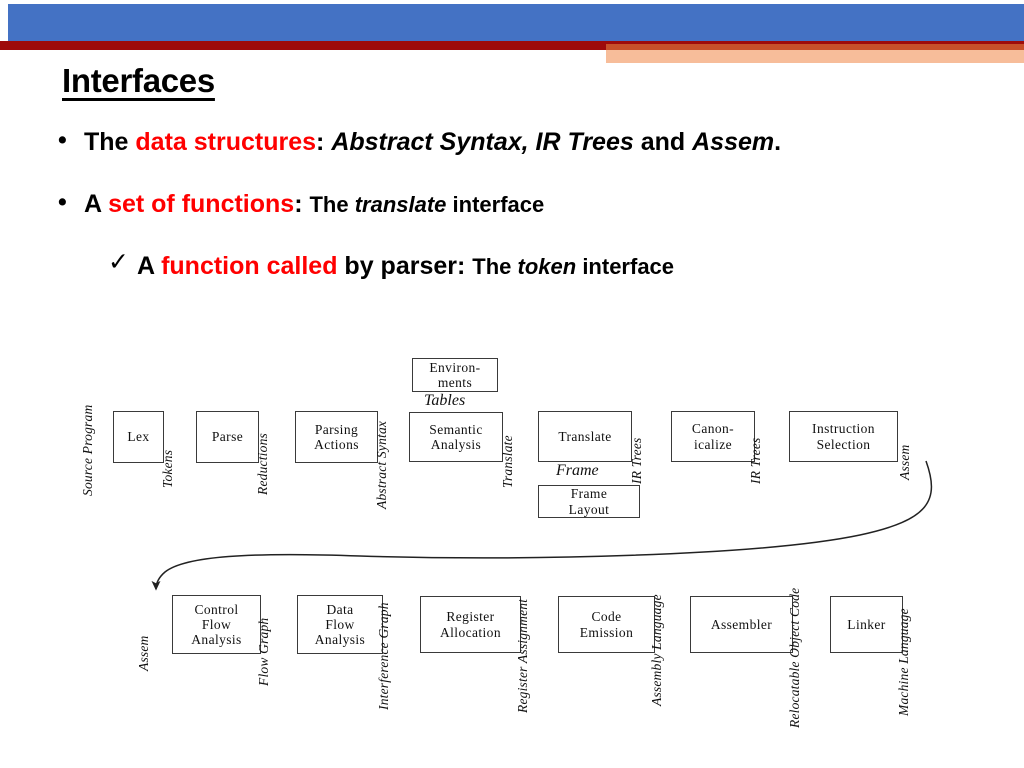  What do you see at coordinates (138, 80) in the screenshot?
I see `page-title: Interfaces` at bounding box center [138, 80].